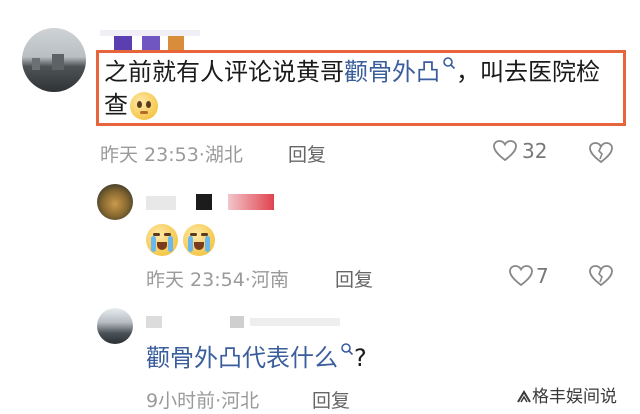 This screenshot has height=414, width=640. I want to click on watermark: 格丰娱间说, so click(566, 394).